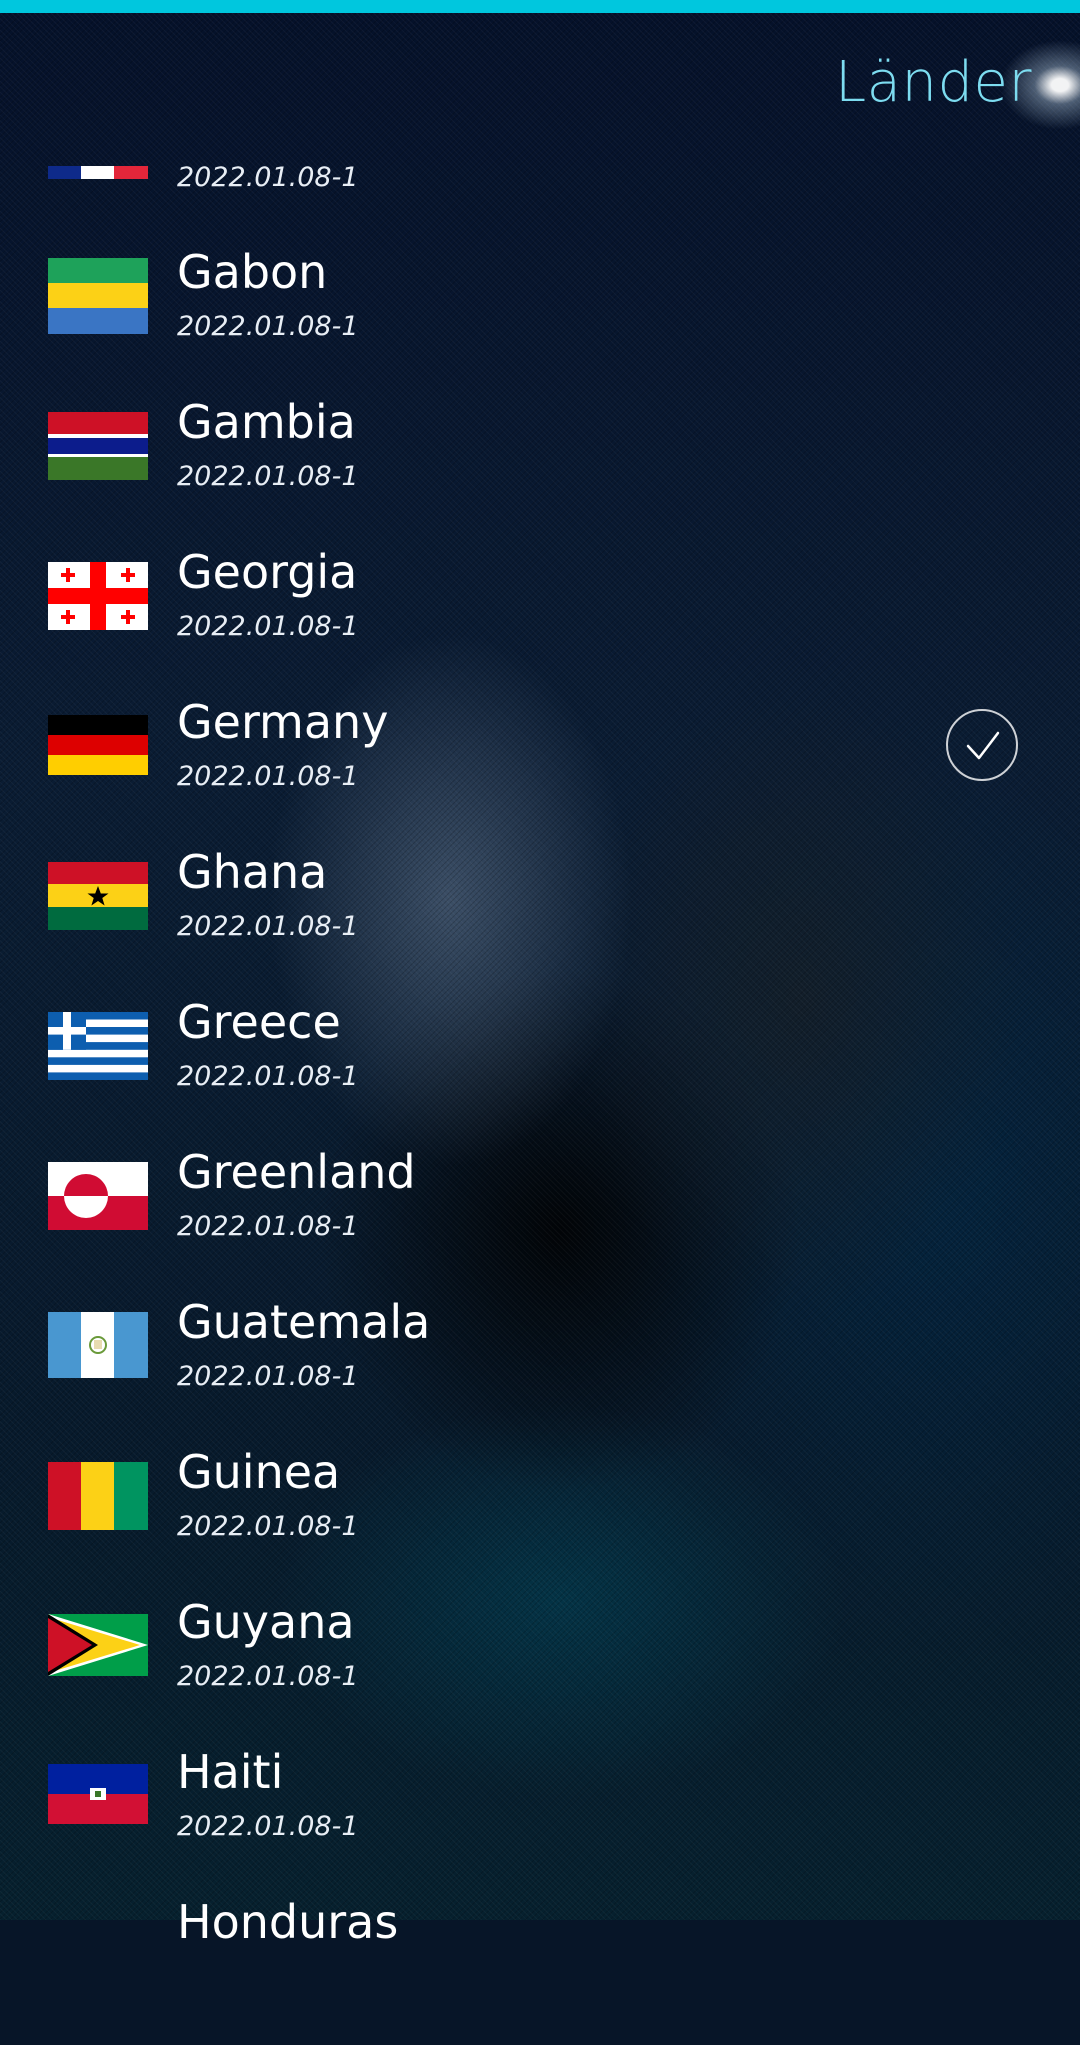 The width and height of the screenshot is (1080, 2045). Describe the element at coordinates (252, 872) in the screenshot. I see `item-name: Ghana` at that location.